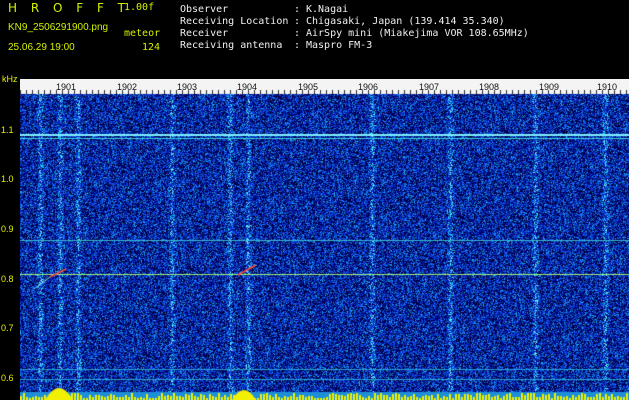 This screenshot has width=629, height=400. I want to click on observer-colon: :, so click(297, 9).